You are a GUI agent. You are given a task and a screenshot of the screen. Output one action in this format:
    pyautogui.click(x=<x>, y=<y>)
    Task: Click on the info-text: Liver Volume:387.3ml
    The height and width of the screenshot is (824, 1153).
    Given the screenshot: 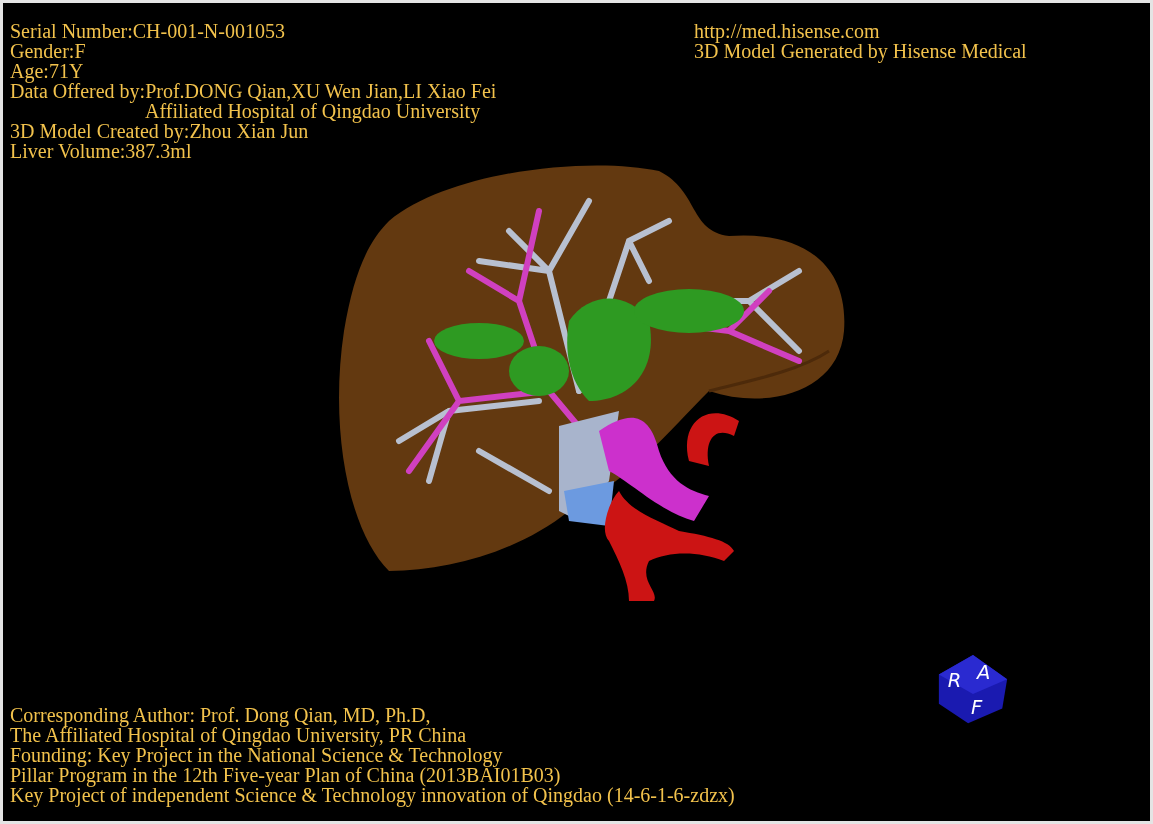 What is the action you would take?
    pyautogui.click(x=101, y=151)
    